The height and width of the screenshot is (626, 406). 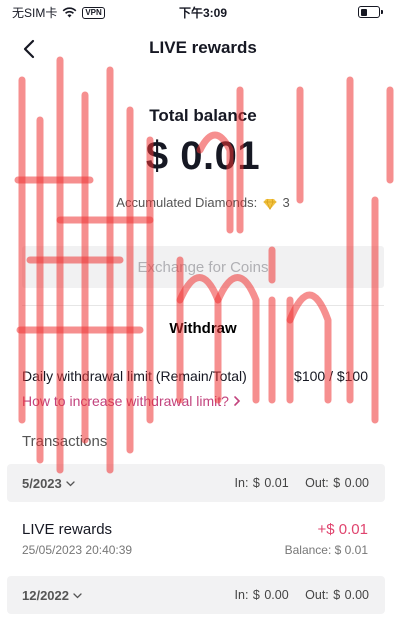 What do you see at coordinates (370, 12) in the screenshot?
I see `battery-icon` at bounding box center [370, 12].